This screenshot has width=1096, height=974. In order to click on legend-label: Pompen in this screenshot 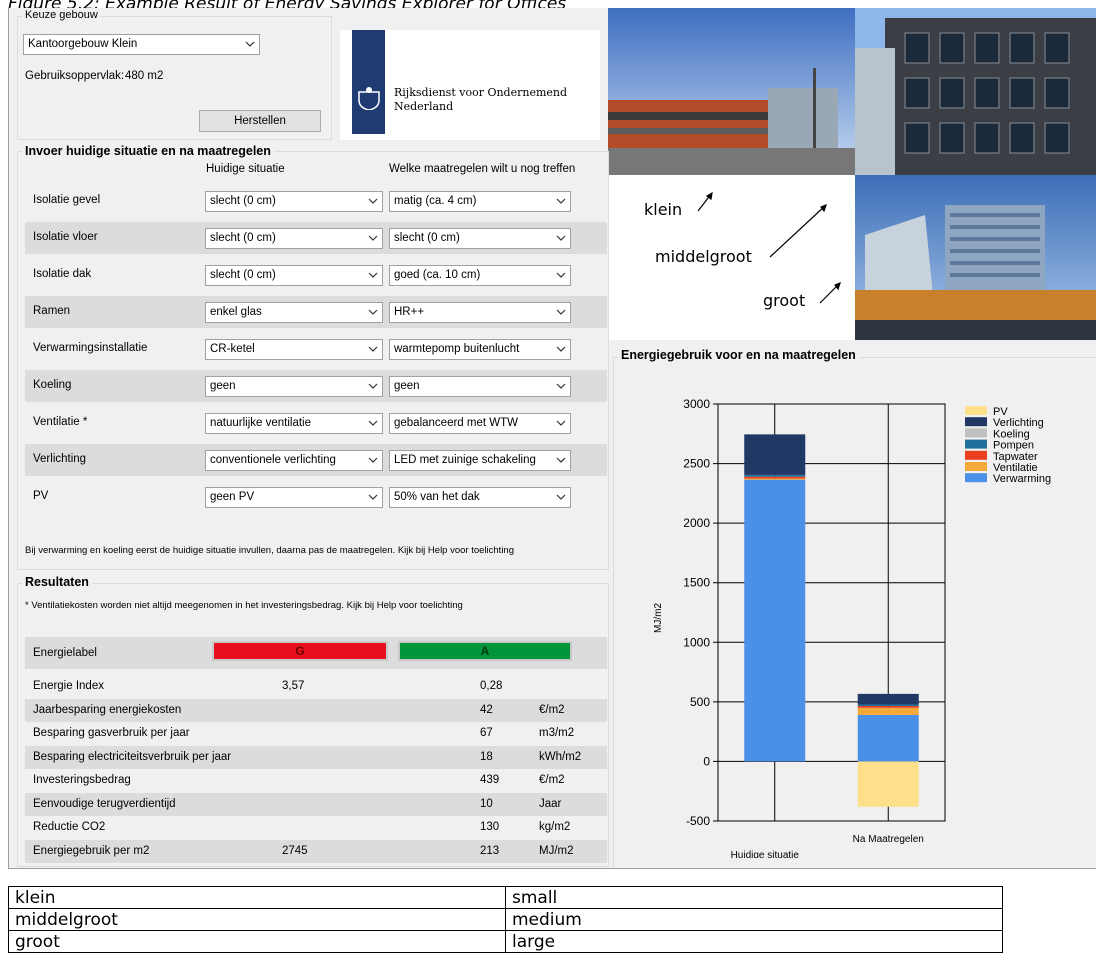, I will do `click(1013, 446)`.